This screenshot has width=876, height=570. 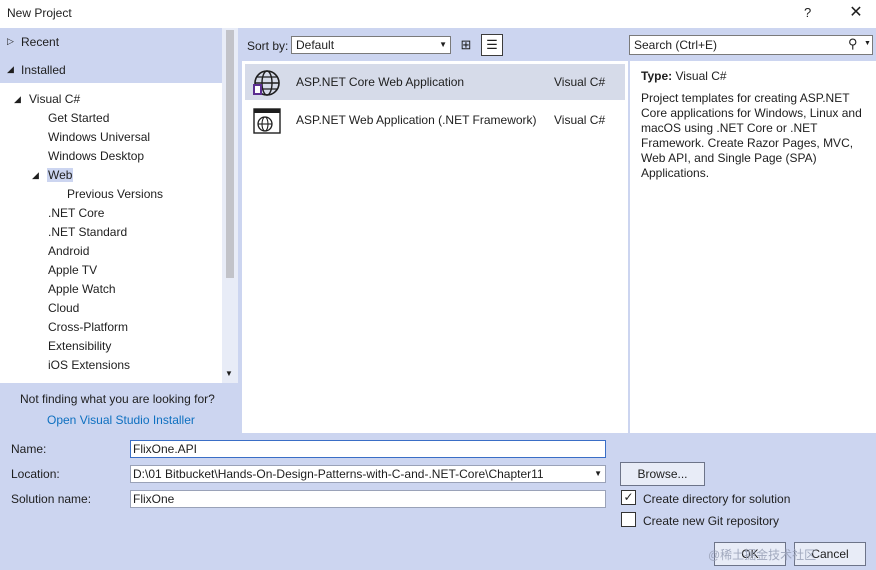 What do you see at coordinates (39, 13) in the screenshot?
I see `window-title: New Project` at bounding box center [39, 13].